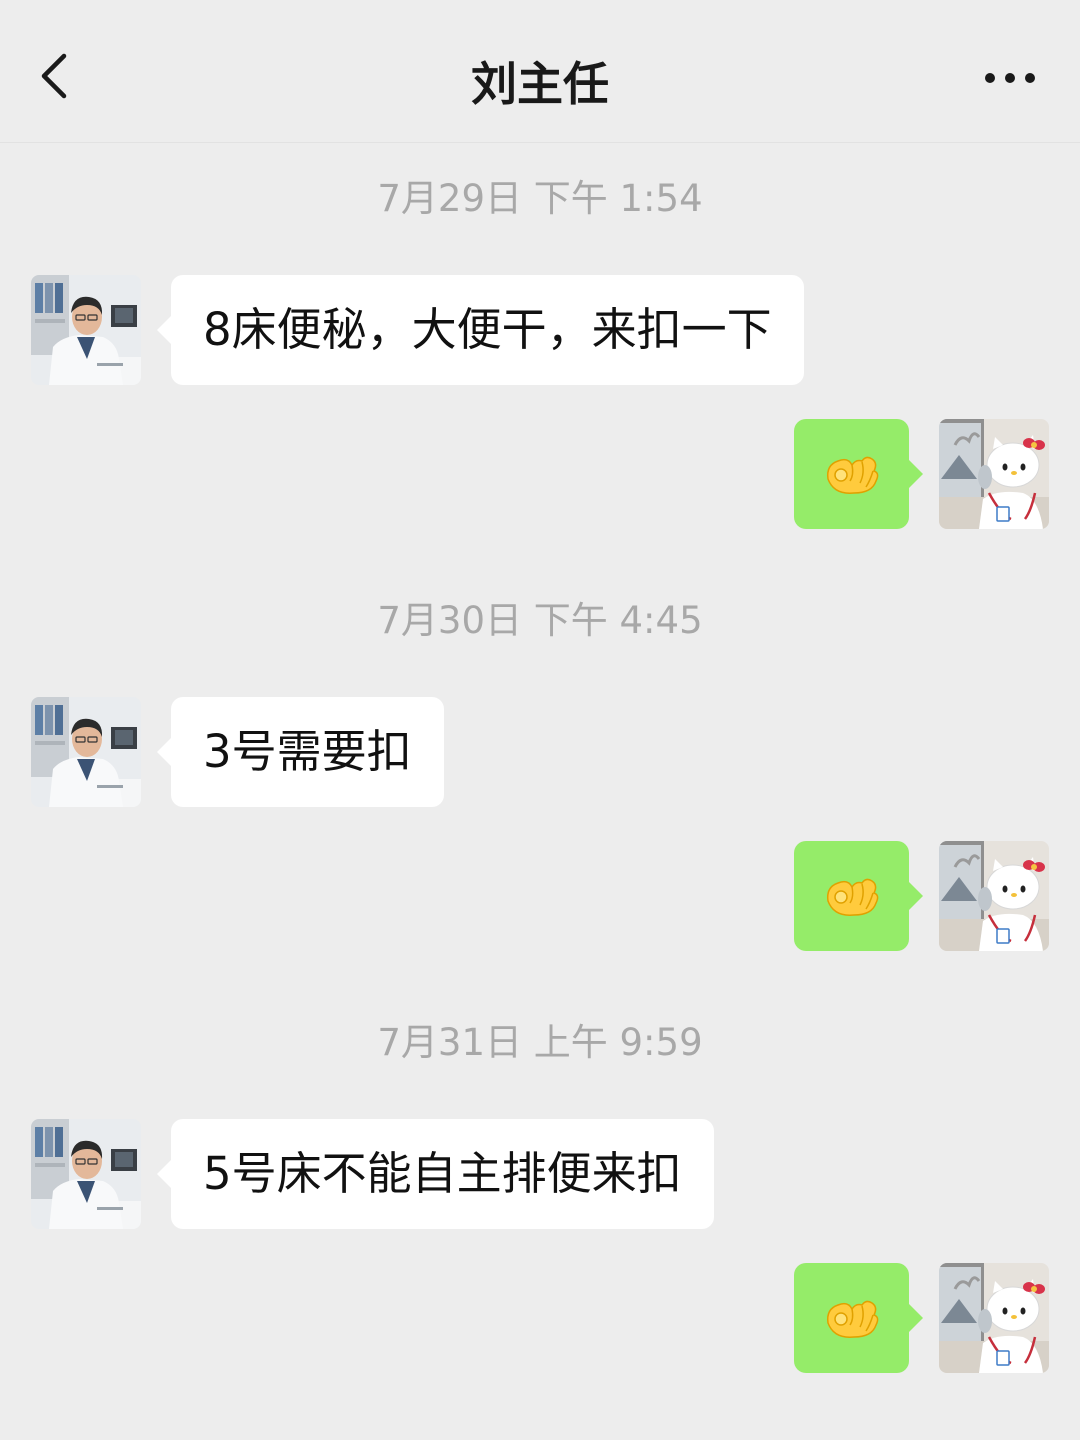 This screenshot has height=1440, width=1080. What do you see at coordinates (480, 330) in the screenshot?
I see `incoming-message: 8床便秘，大便干，来扣一下` at bounding box center [480, 330].